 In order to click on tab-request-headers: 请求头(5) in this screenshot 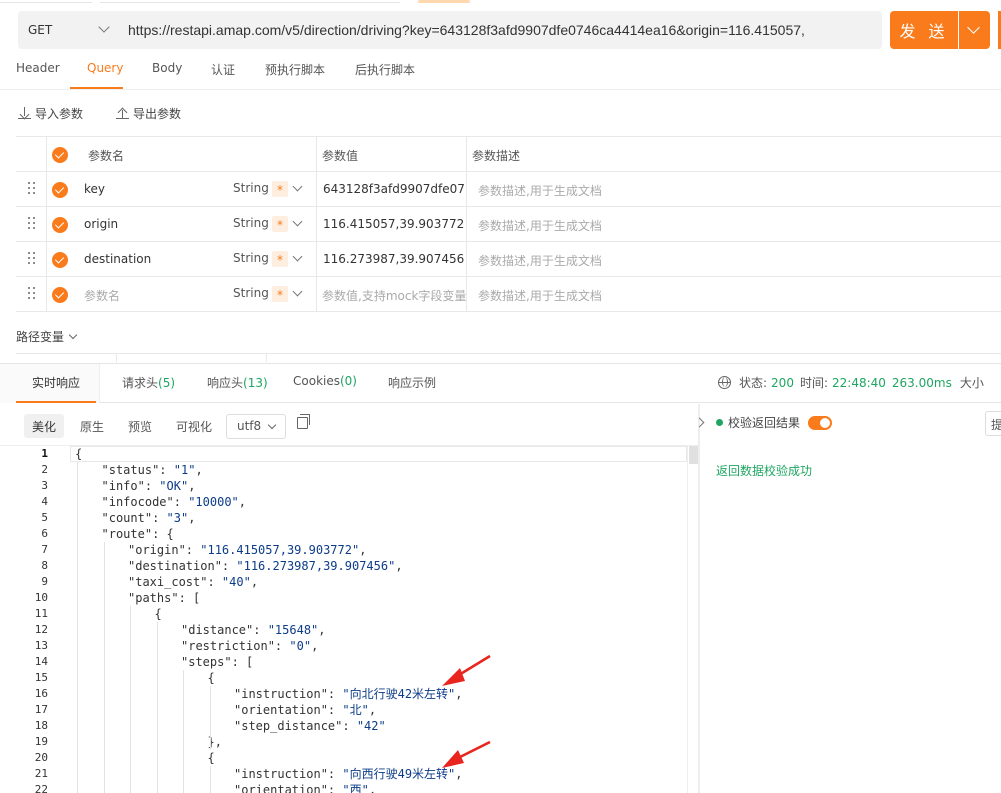, I will do `click(148, 382)`.